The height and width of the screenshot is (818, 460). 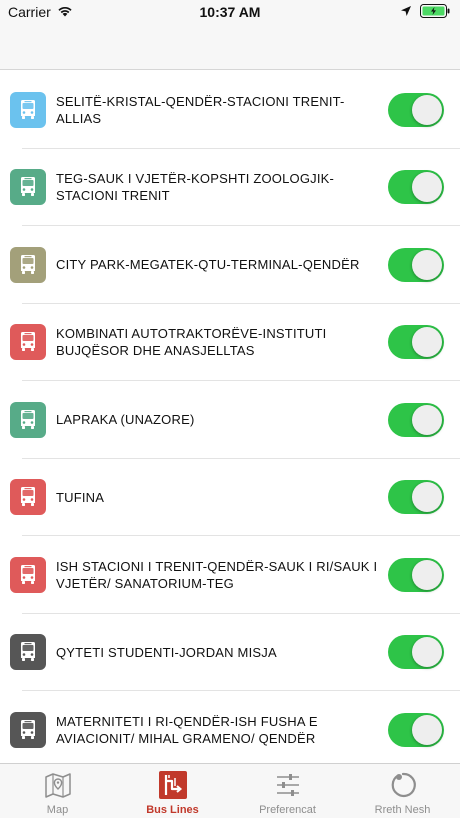 What do you see at coordinates (166, 652) in the screenshot?
I see `bus-line-name: QYTETI STUDENTI-JORDAN MISJA` at bounding box center [166, 652].